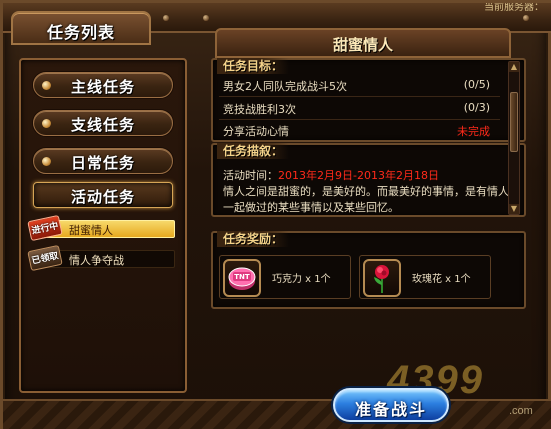 The height and width of the screenshot is (429, 551). Describe the element at coordinates (514, 209) in the screenshot. I see `scroll-down-icon: ▼` at that location.